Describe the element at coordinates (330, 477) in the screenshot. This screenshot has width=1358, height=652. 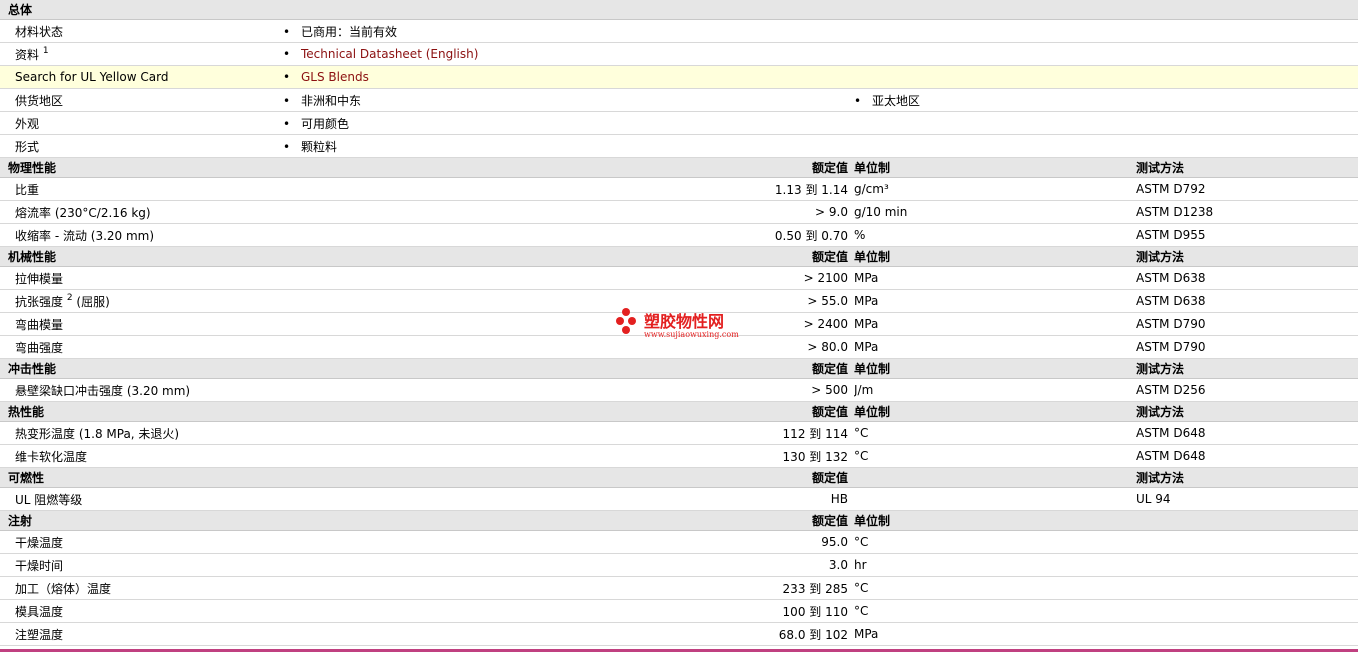
I see `section-title: 可燃性` at that location.